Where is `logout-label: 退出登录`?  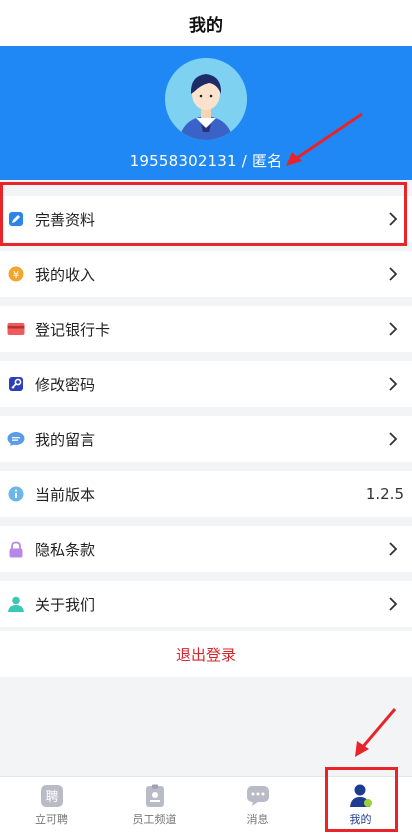 logout-label: 退出登录 is located at coordinates (205, 654).